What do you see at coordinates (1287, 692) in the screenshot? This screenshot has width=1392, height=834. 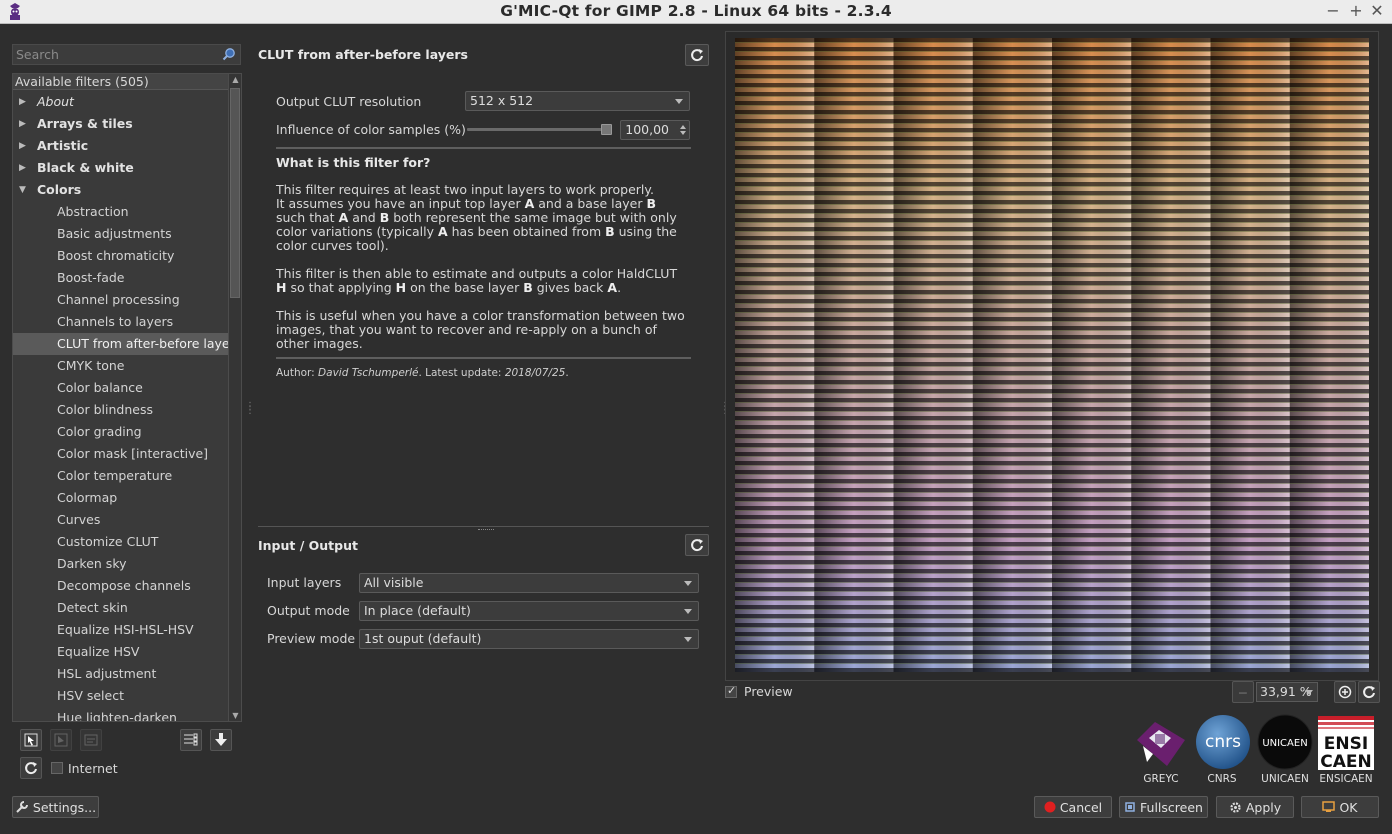 I see `zoom-select: 33,91 %` at bounding box center [1287, 692].